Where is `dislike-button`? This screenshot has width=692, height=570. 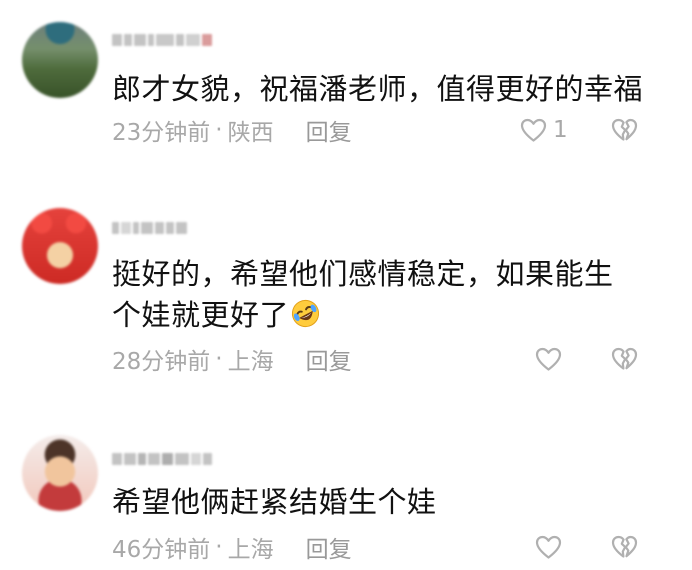
dislike-button is located at coordinates (624, 547).